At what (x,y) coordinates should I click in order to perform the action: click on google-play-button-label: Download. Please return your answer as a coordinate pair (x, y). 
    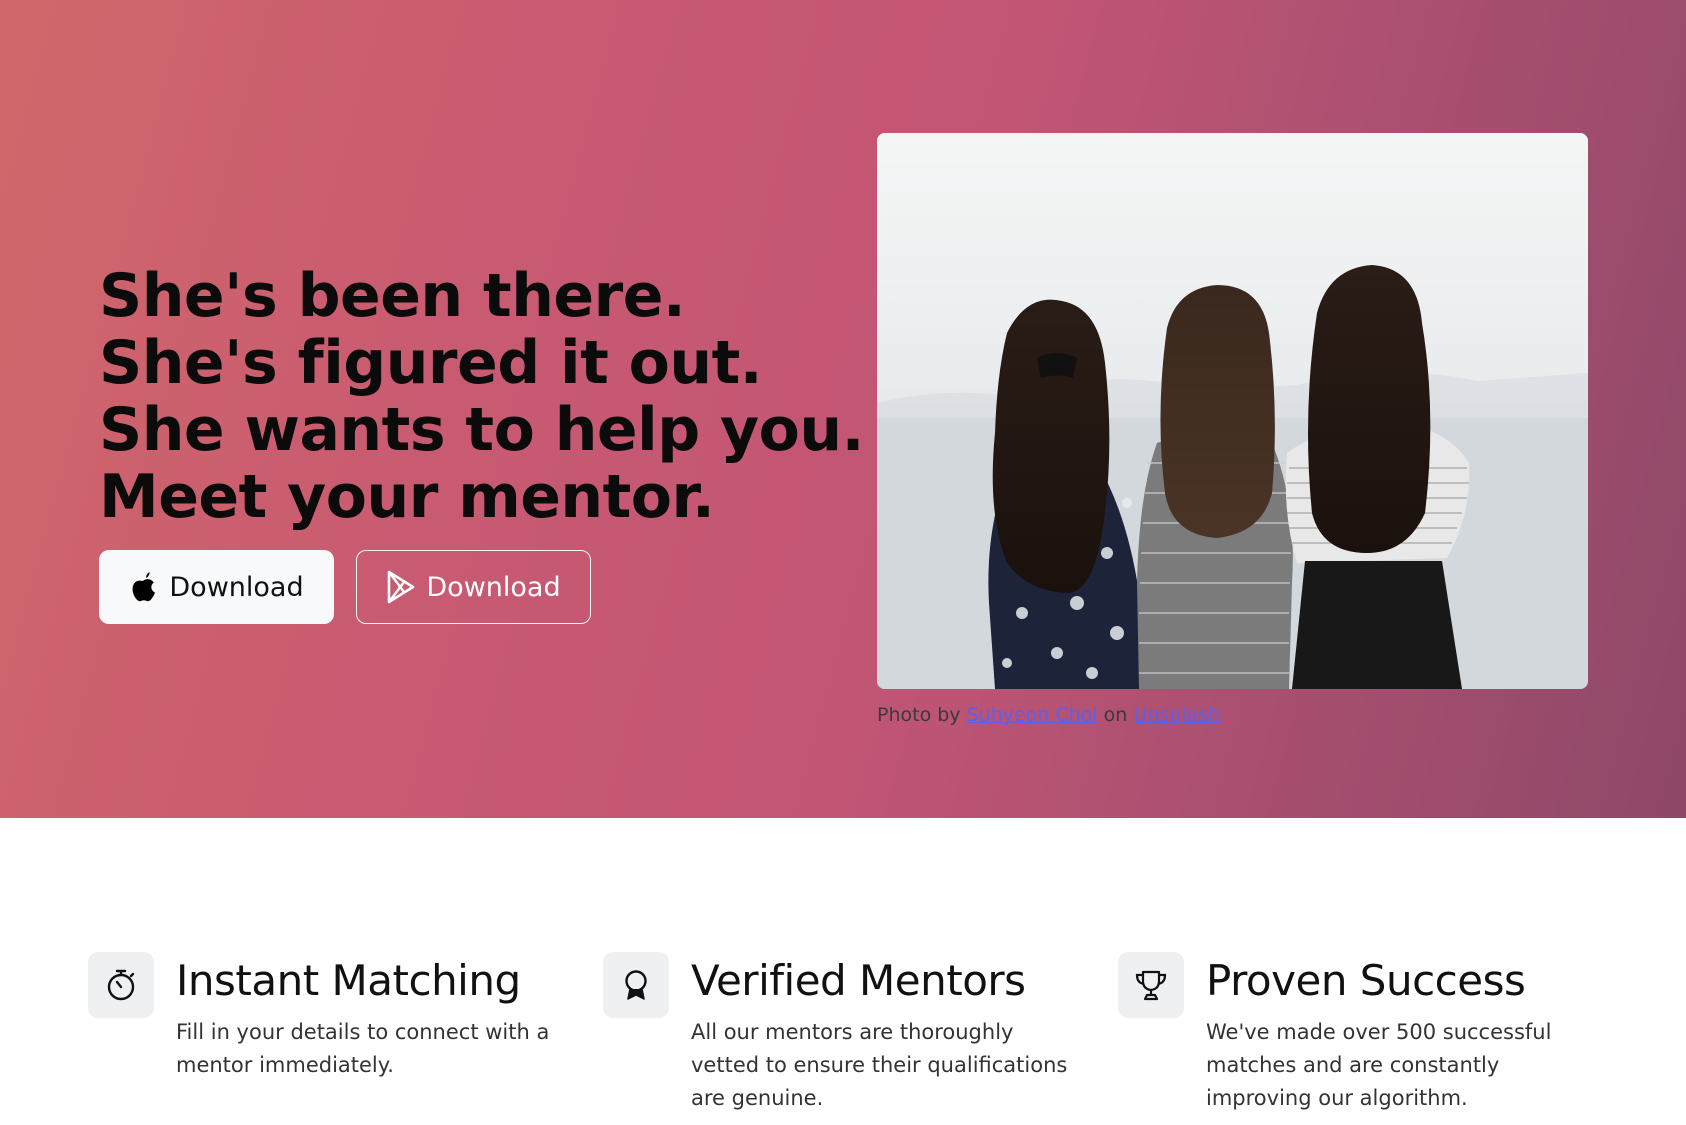
    Looking at the image, I should click on (493, 587).